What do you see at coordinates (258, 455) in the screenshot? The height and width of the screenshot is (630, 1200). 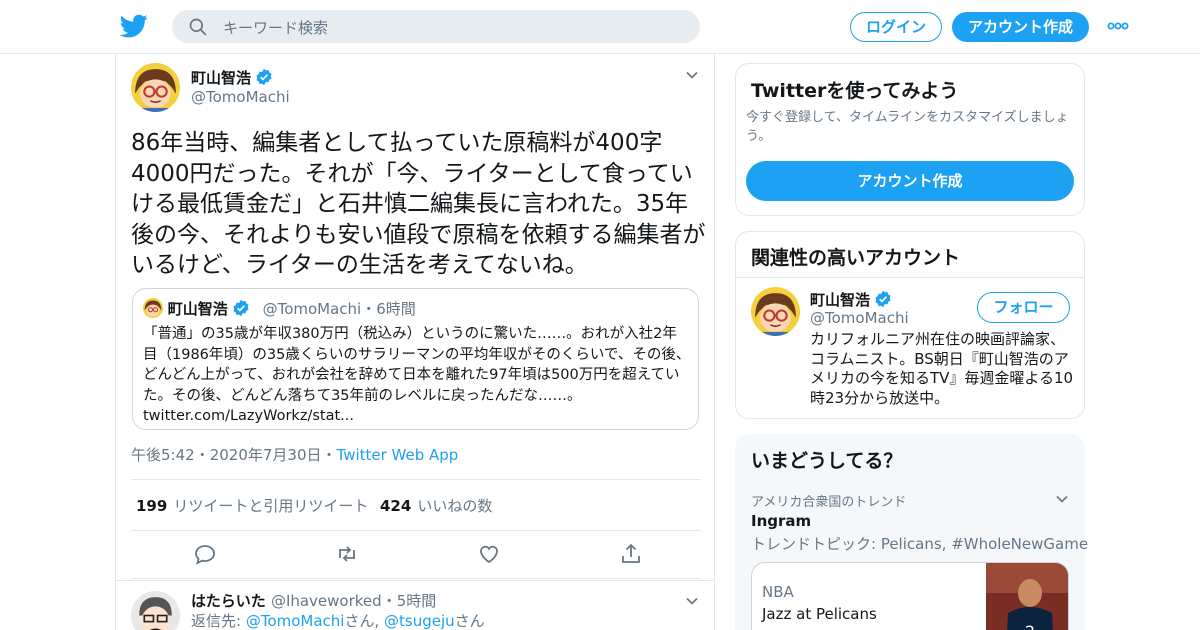 I see `tweet-date: ・2020年7月30日` at bounding box center [258, 455].